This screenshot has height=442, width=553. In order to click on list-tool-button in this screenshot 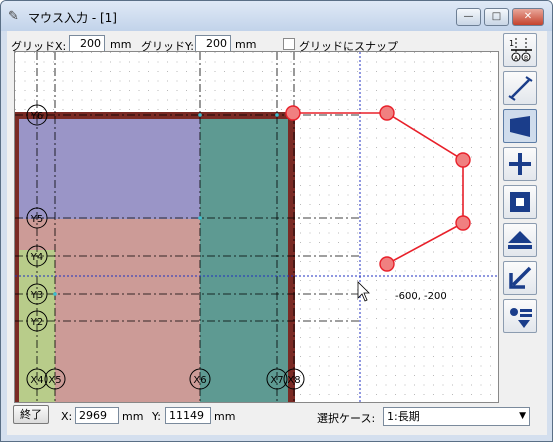, I will do `click(520, 316)`.